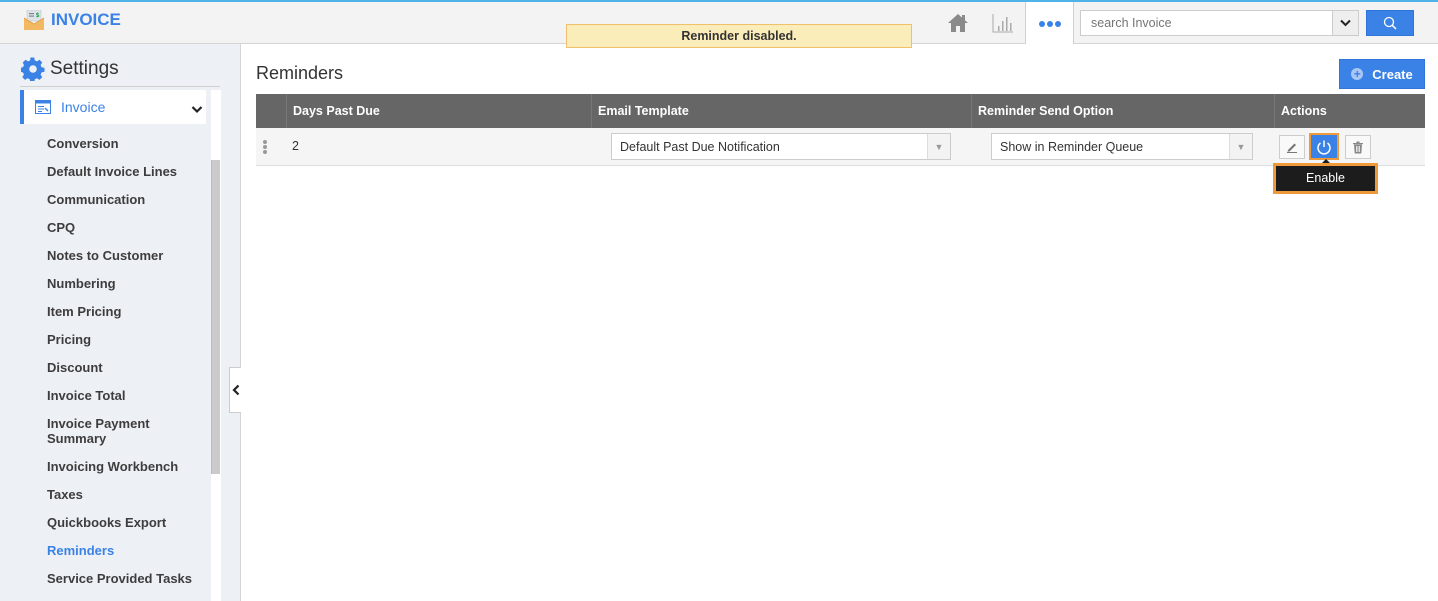 Image resolution: width=1438 pixels, height=601 pixels. I want to click on more-icon, so click(1050, 23).